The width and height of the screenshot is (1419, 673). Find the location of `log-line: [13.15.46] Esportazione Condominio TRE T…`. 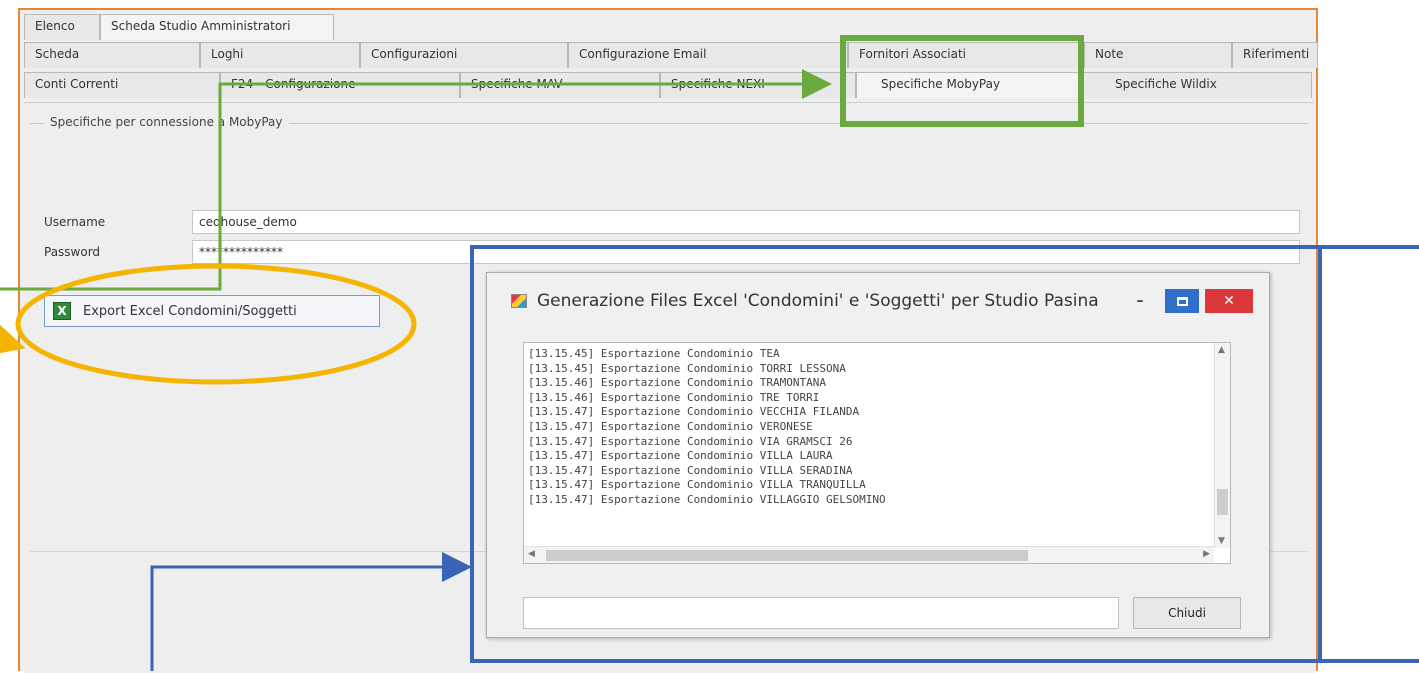

log-line: [13.15.46] Esportazione Condominio TRE T… is located at coordinates (674, 397).